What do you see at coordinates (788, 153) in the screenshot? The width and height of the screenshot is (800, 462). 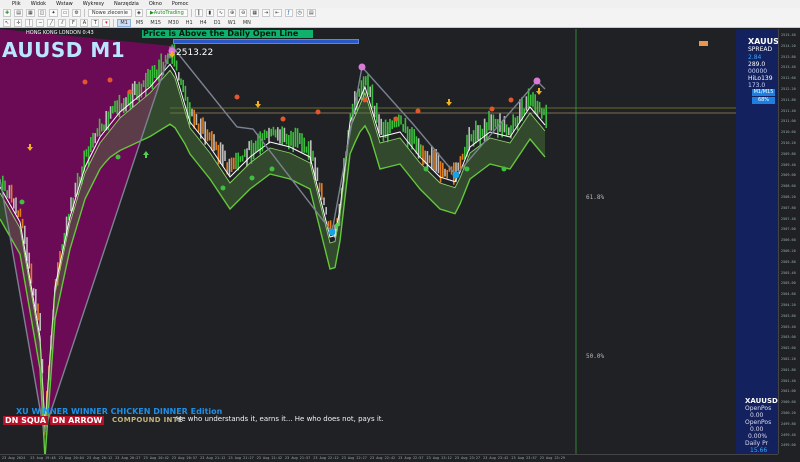 I see `price-tick: 2509.80` at bounding box center [788, 153].